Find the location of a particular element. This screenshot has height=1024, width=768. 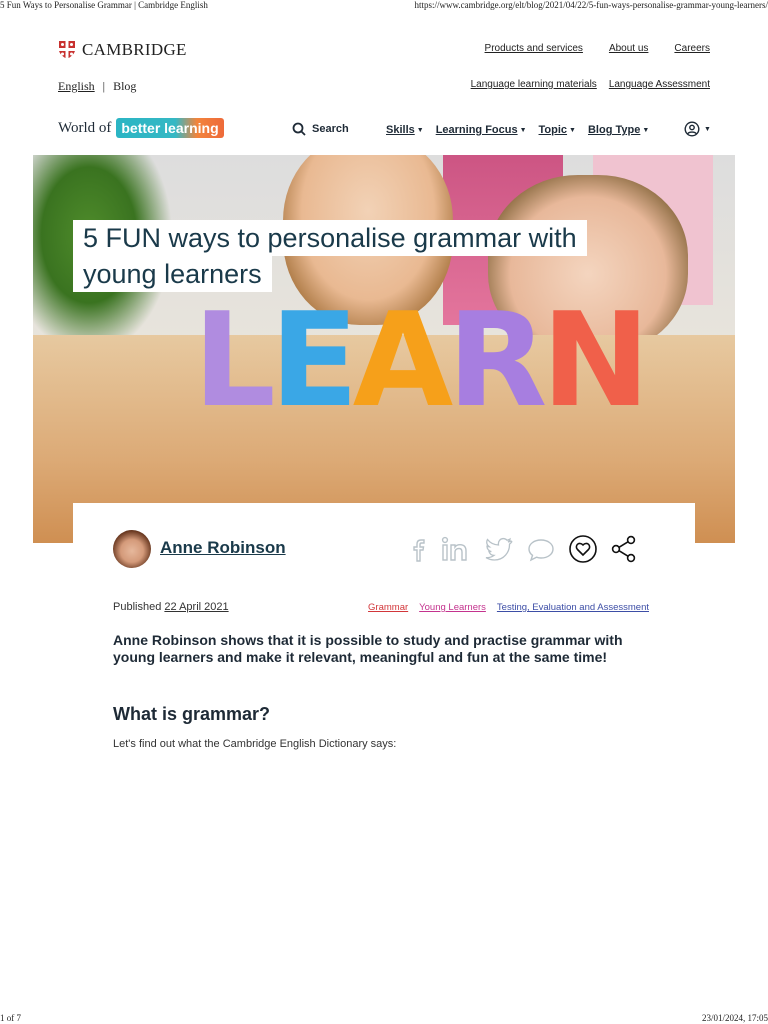

letter-l: L is located at coordinates (234, 360).